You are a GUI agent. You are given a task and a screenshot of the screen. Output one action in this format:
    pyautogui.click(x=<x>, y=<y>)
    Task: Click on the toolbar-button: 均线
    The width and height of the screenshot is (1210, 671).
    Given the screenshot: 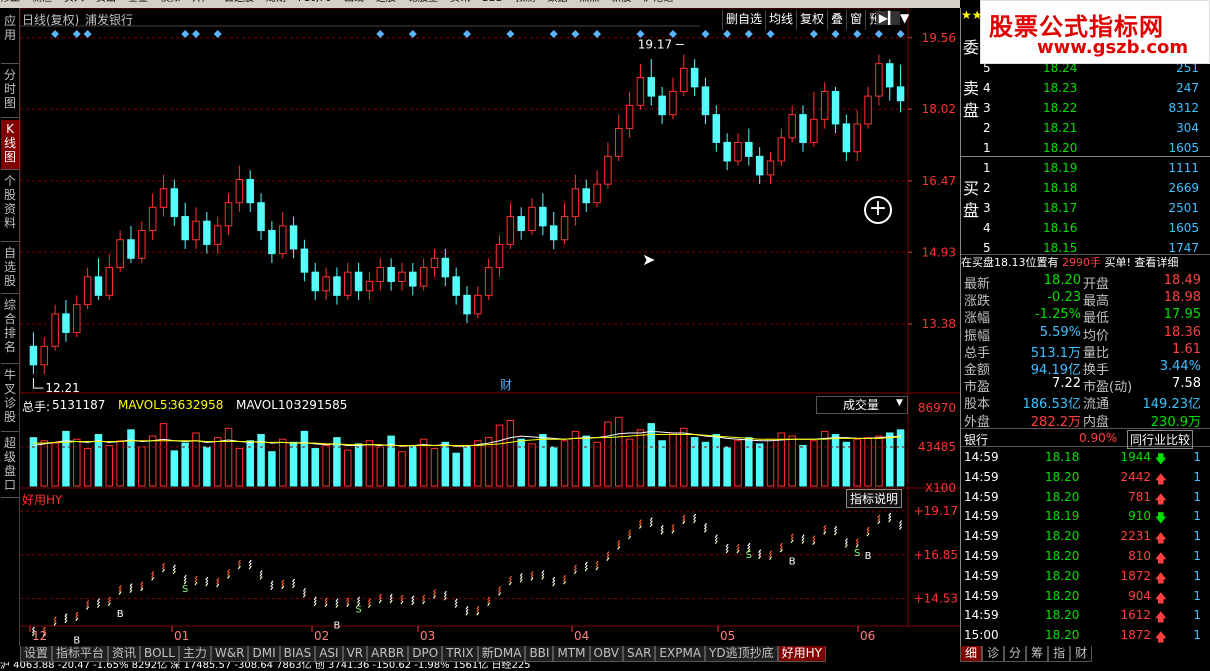 What is the action you would take?
    pyautogui.click(x=780, y=20)
    